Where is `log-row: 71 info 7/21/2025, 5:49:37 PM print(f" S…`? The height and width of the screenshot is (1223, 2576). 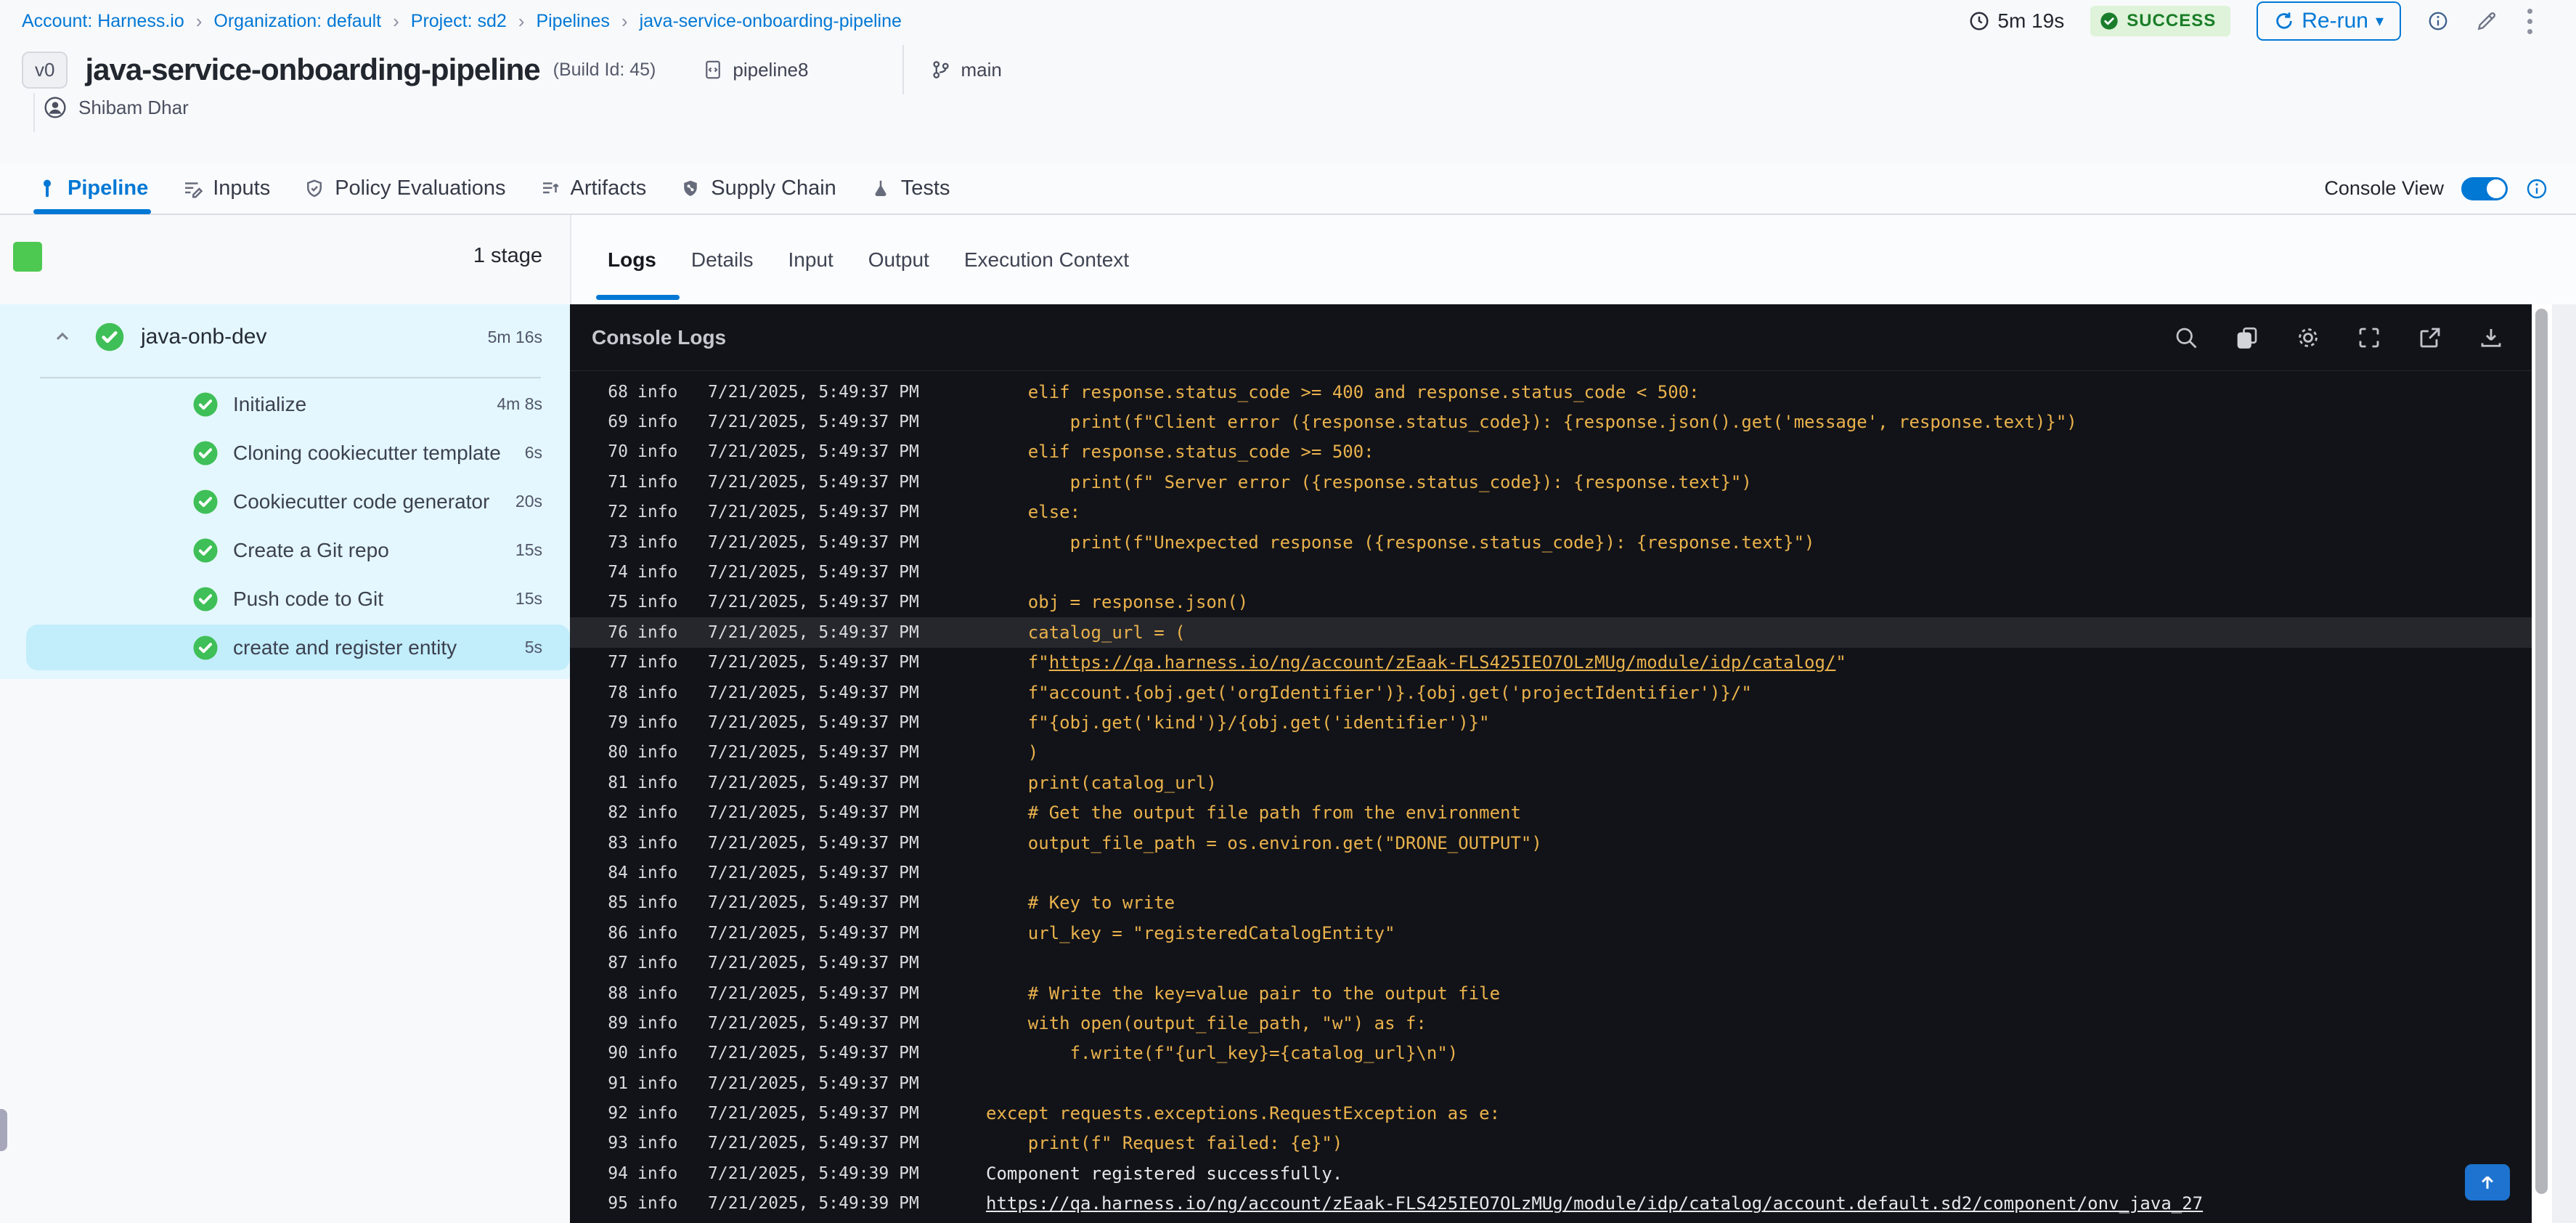
log-row: 71 info 7/21/2025, 5:49:37 PM print(f" S… is located at coordinates (1551, 482).